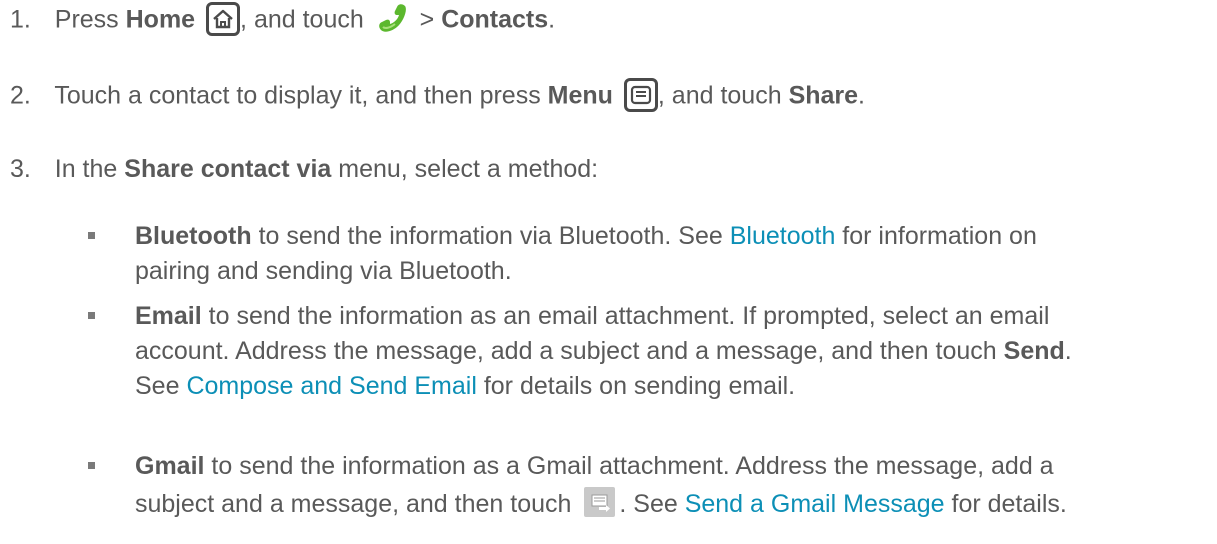 Image resolution: width=1217 pixels, height=544 pixels. What do you see at coordinates (495, 19) in the screenshot?
I see `contacts-label: Contacts` at bounding box center [495, 19].